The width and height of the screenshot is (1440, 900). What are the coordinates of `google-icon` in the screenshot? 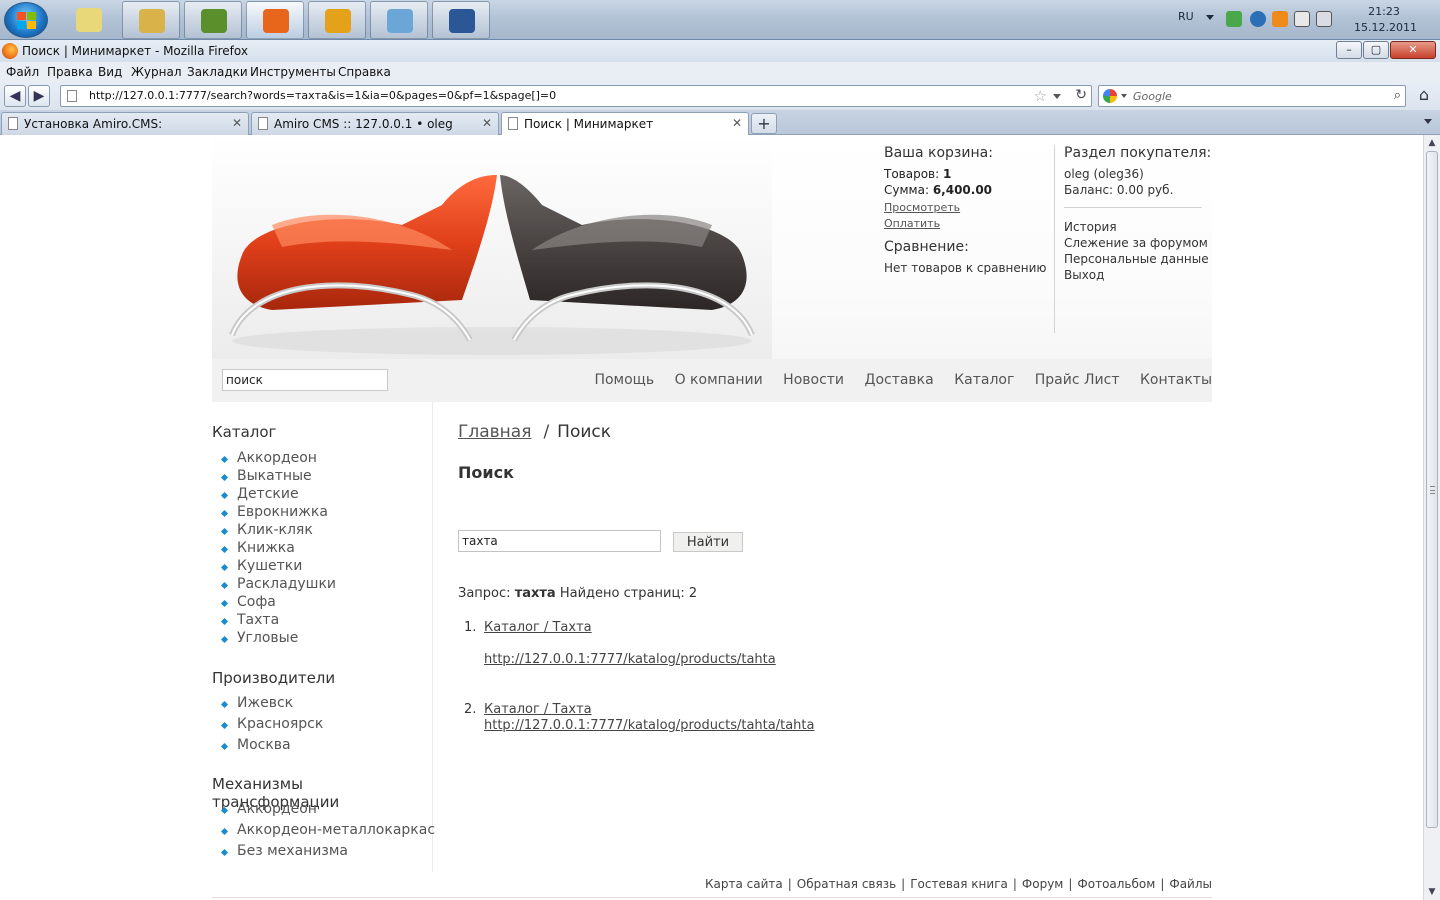 It's located at (1110, 96).